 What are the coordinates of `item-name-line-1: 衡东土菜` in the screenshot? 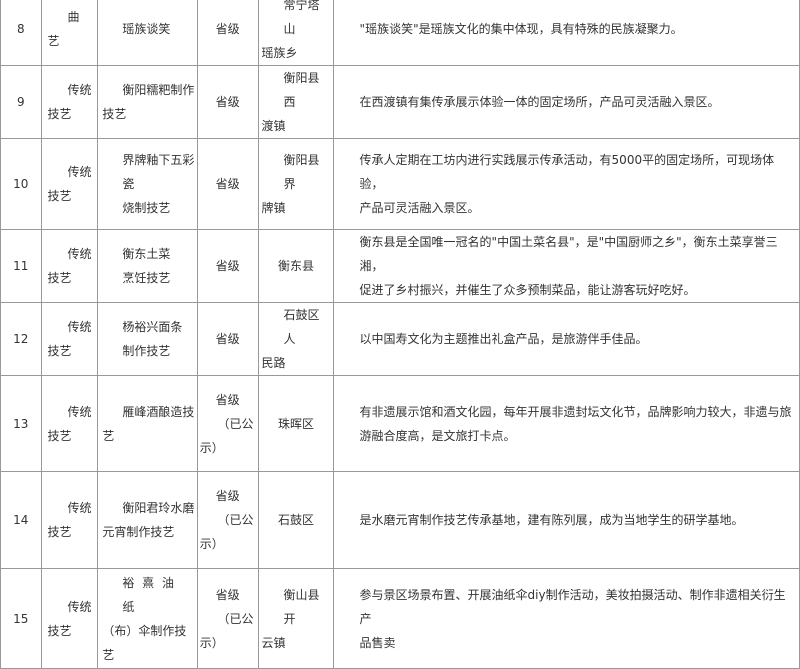 It's located at (146, 254).